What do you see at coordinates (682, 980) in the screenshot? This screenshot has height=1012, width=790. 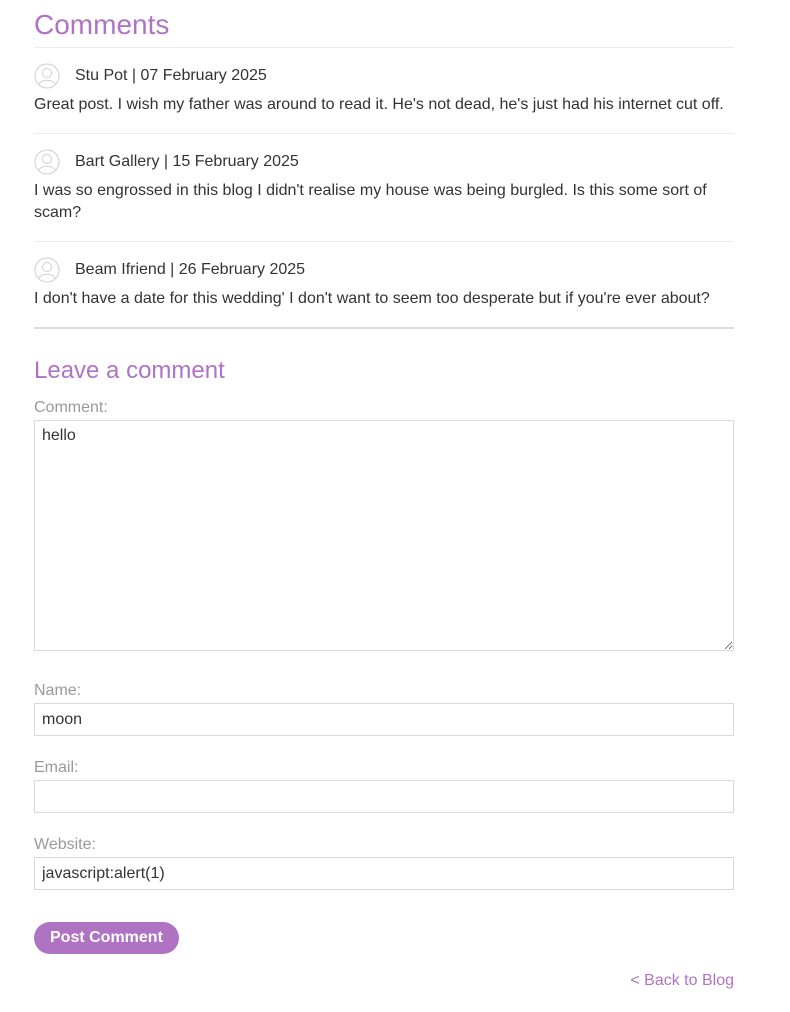 I see `back-to-blog-link: < Back to Blog` at bounding box center [682, 980].